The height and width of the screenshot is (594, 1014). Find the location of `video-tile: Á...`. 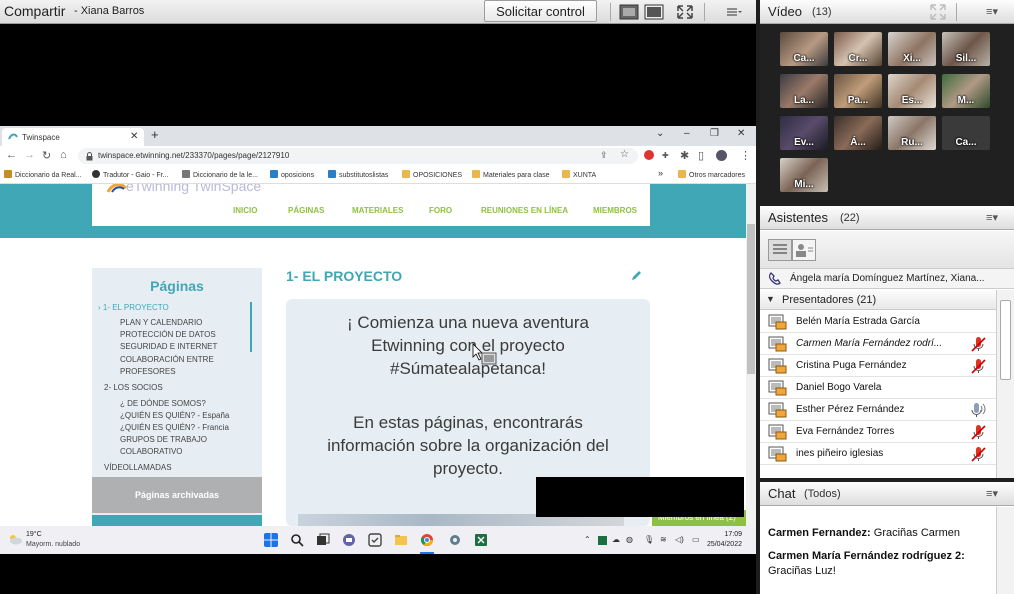

video-tile: Á... is located at coordinates (858, 133).